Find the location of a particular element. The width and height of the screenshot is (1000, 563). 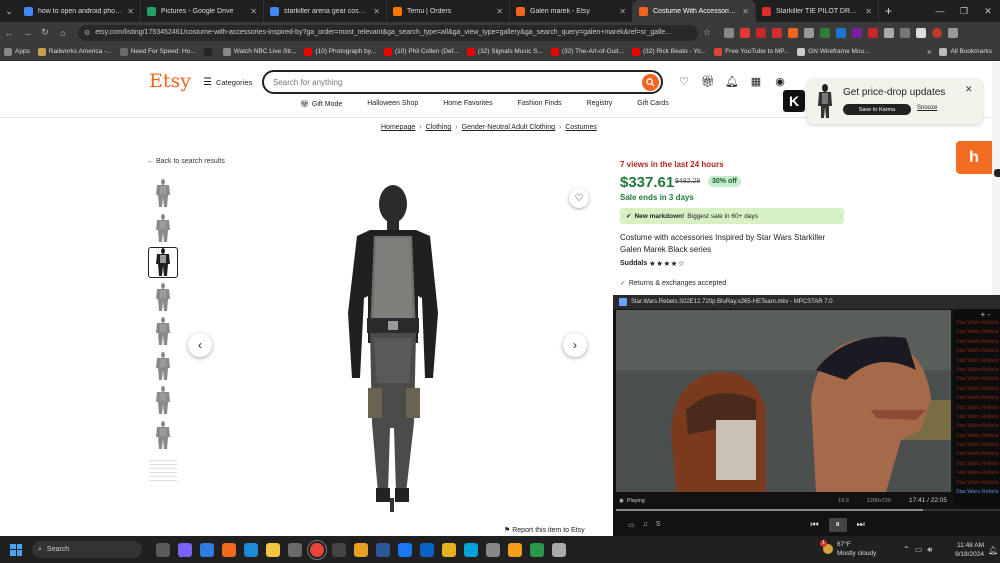

outlook-icon is located at coordinates (427, 549).